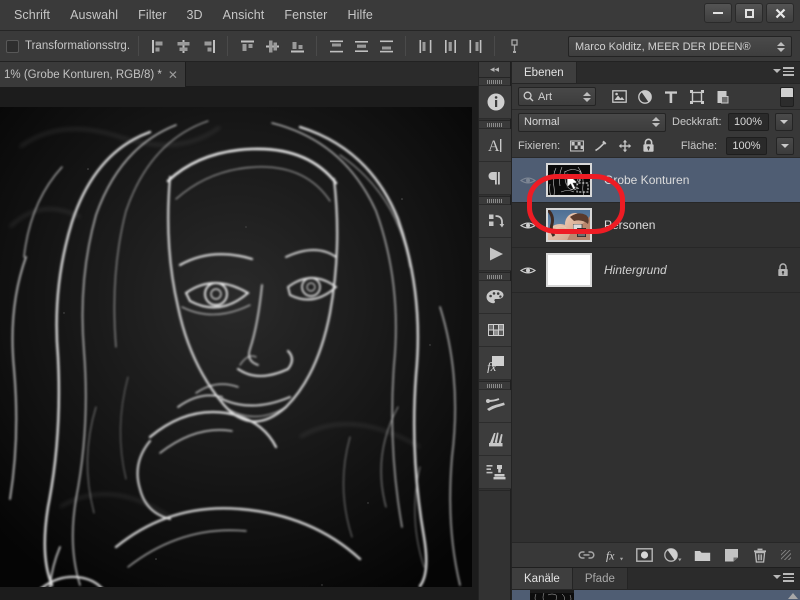 The image size is (800, 600). Describe the element at coordinates (495, 330) in the screenshot. I see `swatches-panel-button` at that location.